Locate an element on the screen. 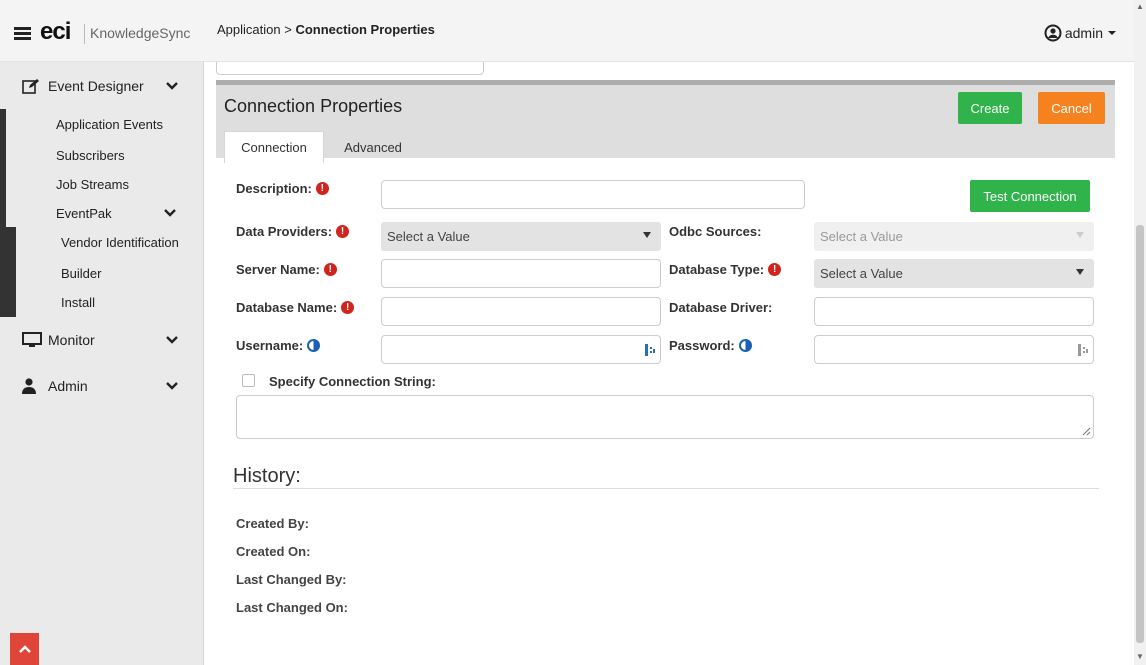 The image size is (1146, 665). created-by-label: Created By: is located at coordinates (272, 523).